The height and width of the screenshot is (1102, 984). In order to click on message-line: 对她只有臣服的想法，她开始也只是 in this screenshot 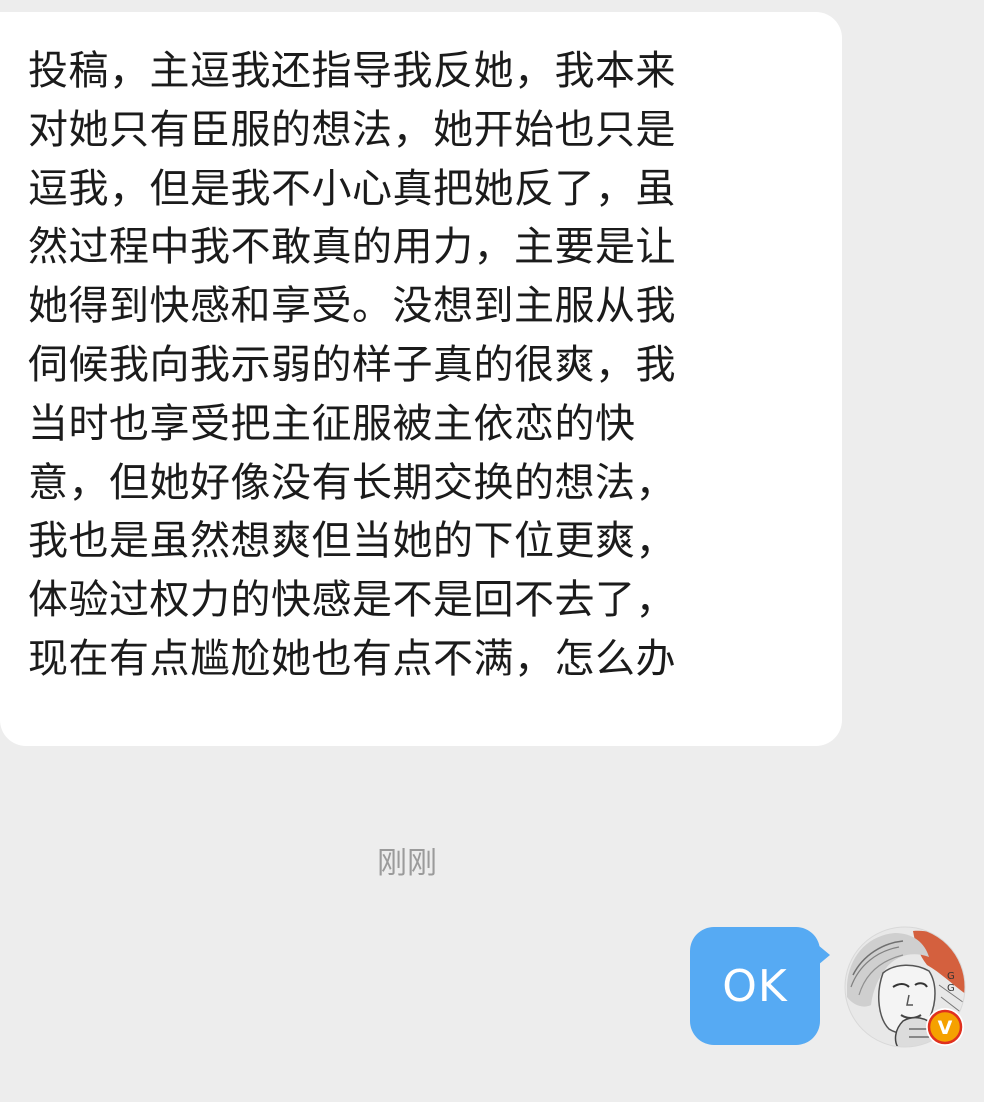, I will do `click(352, 129)`.